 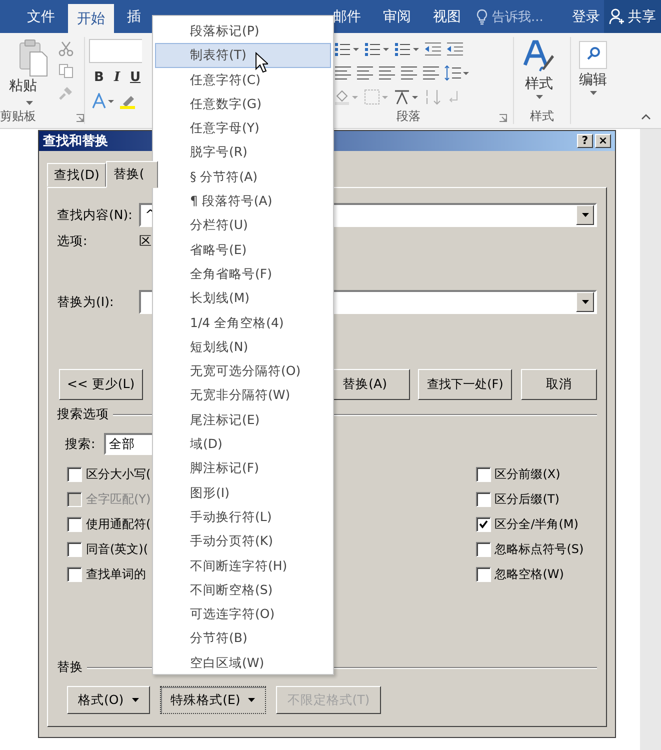 What do you see at coordinates (243, 347) in the screenshot?
I see `menu-item: 短划线(N)` at bounding box center [243, 347].